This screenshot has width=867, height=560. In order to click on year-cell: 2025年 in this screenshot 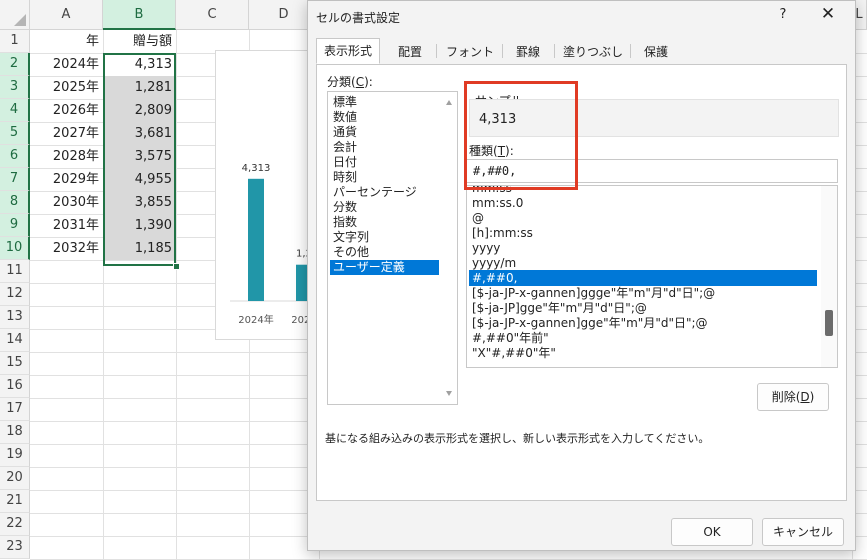, I will do `click(66, 87)`.